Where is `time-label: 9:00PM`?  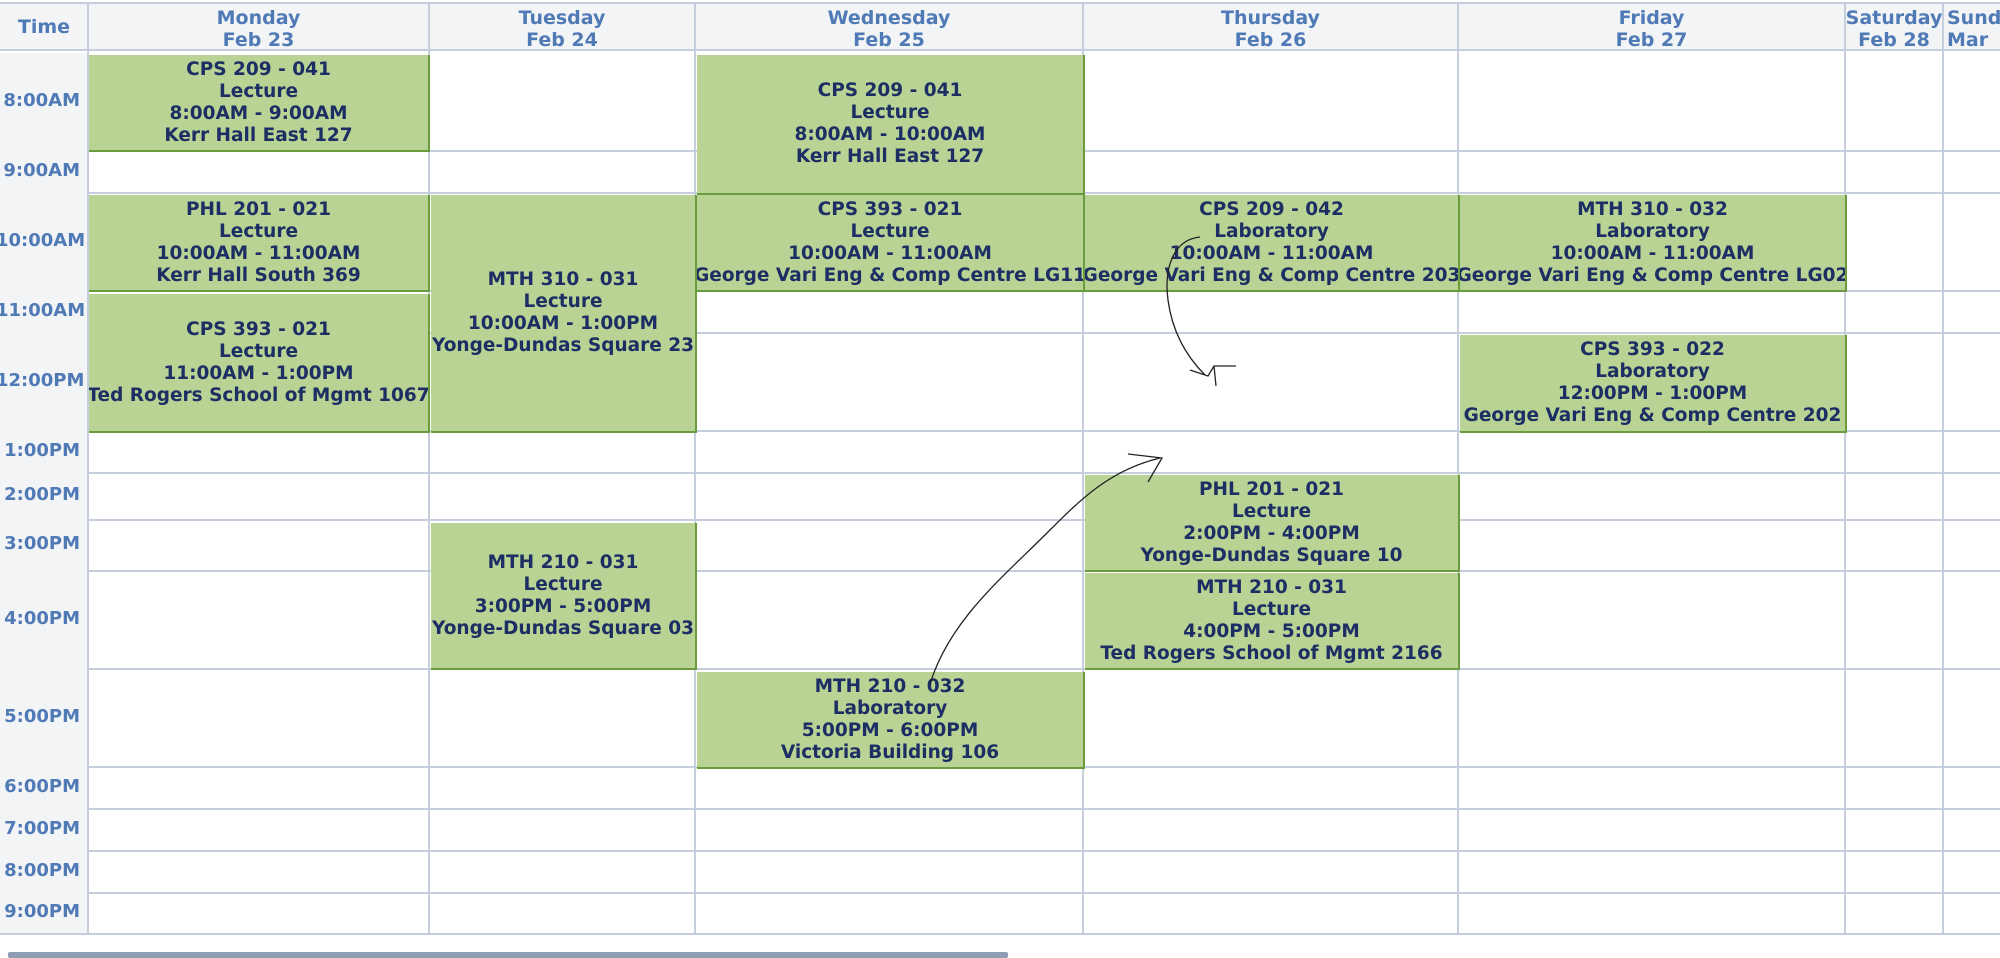
time-label: 9:00PM is located at coordinates (42, 911).